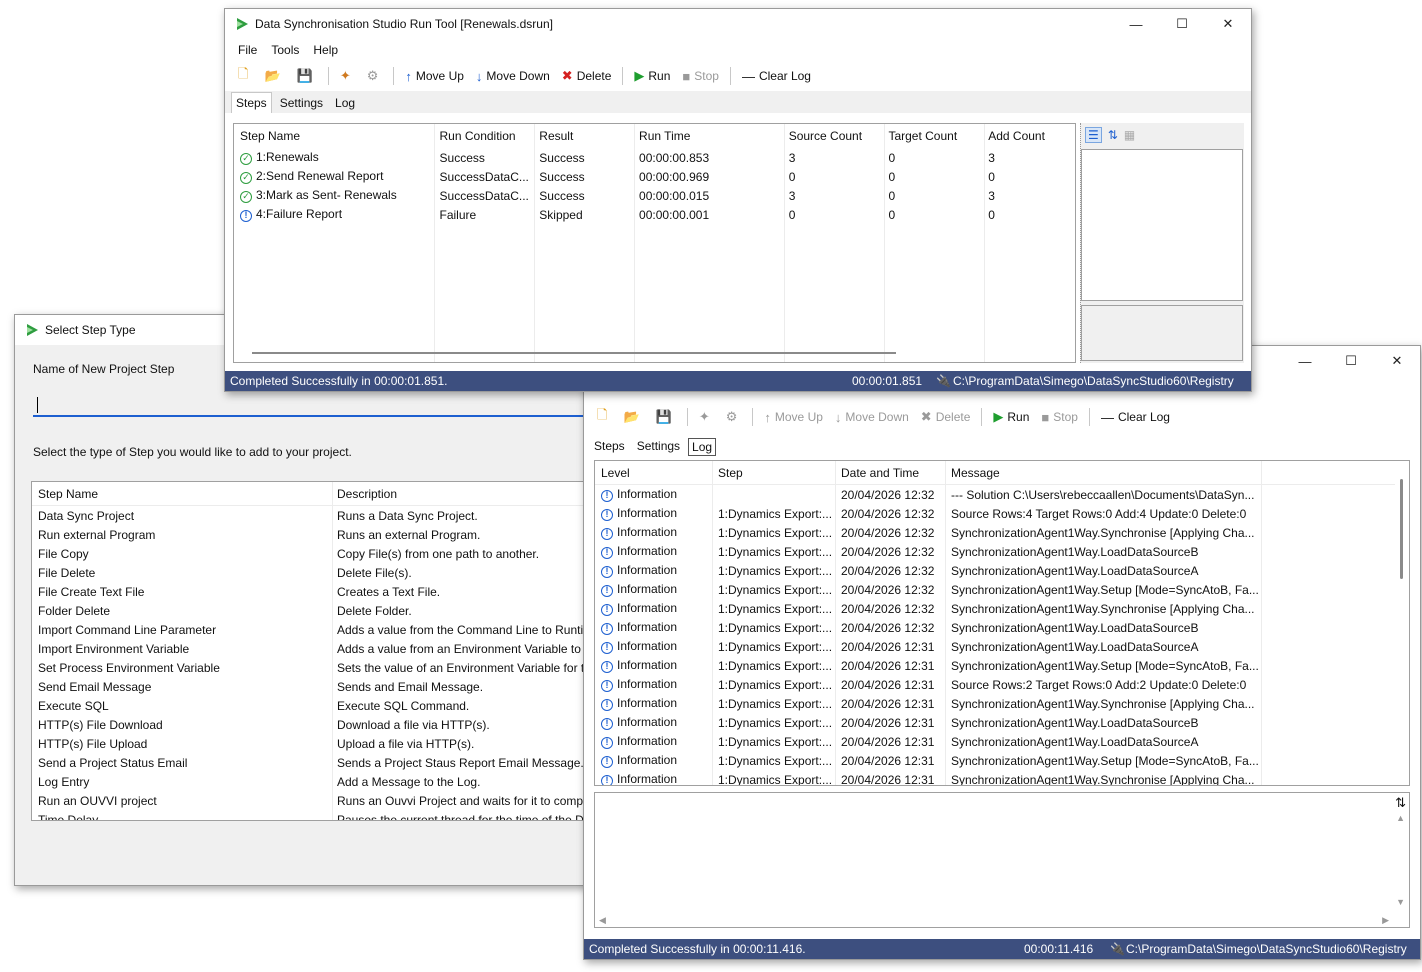 The image size is (1422, 972). What do you see at coordinates (708, 136) in the screenshot?
I see `col-run-time: Run Time` at bounding box center [708, 136].